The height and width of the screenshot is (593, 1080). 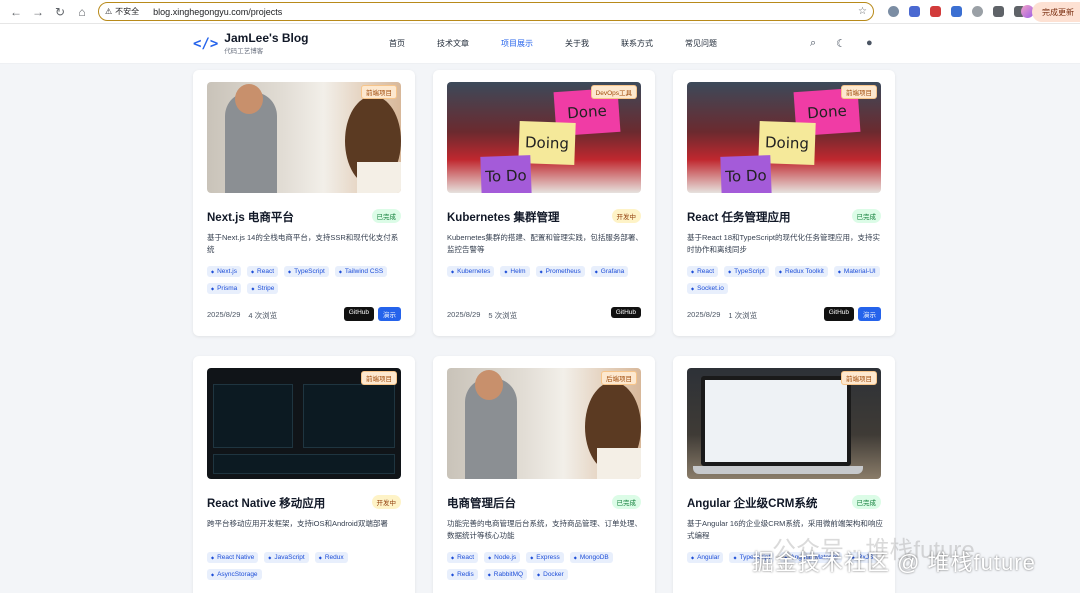 I want to click on site-subtitle: 代码工艺博客, so click(x=244, y=51).